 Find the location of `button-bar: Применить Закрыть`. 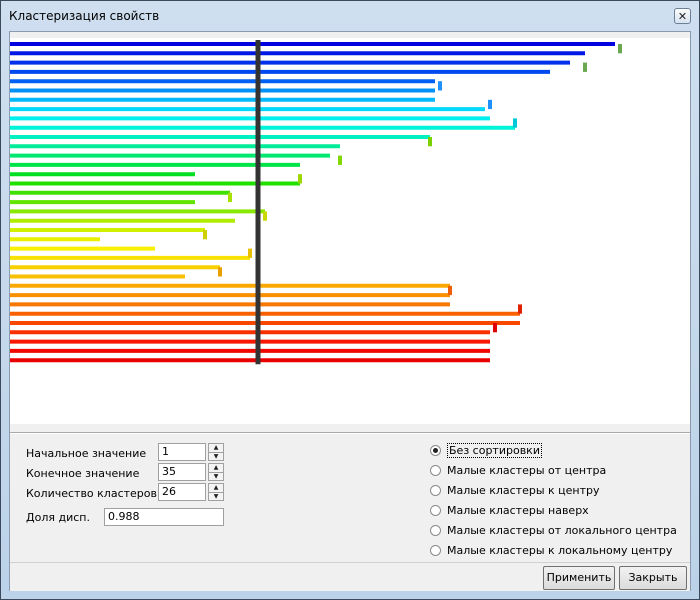

button-bar: Применить Закрыть is located at coordinates (350, 576).